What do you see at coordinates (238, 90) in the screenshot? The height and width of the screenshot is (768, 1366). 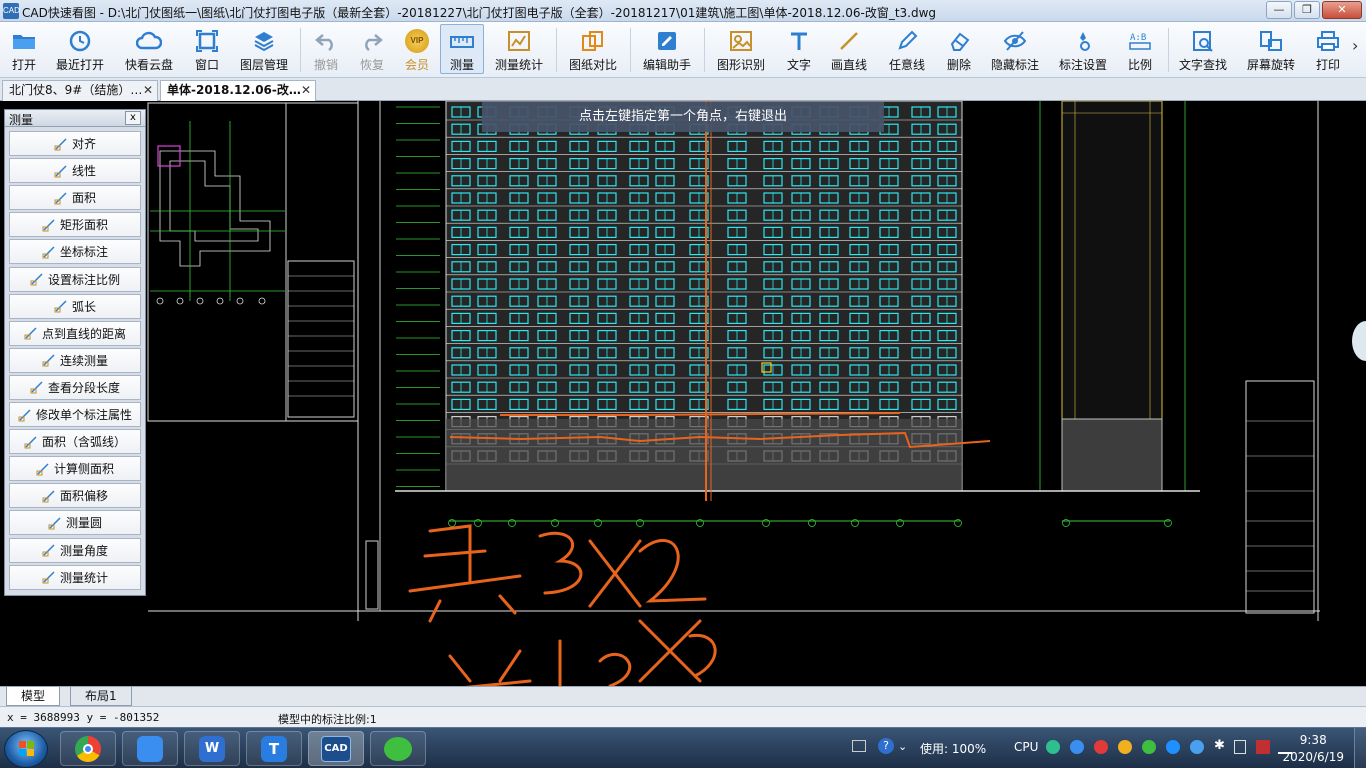 I see `document-tab-active: 单体-2018.12.06-改… ✕` at bounding box center [238, 90].